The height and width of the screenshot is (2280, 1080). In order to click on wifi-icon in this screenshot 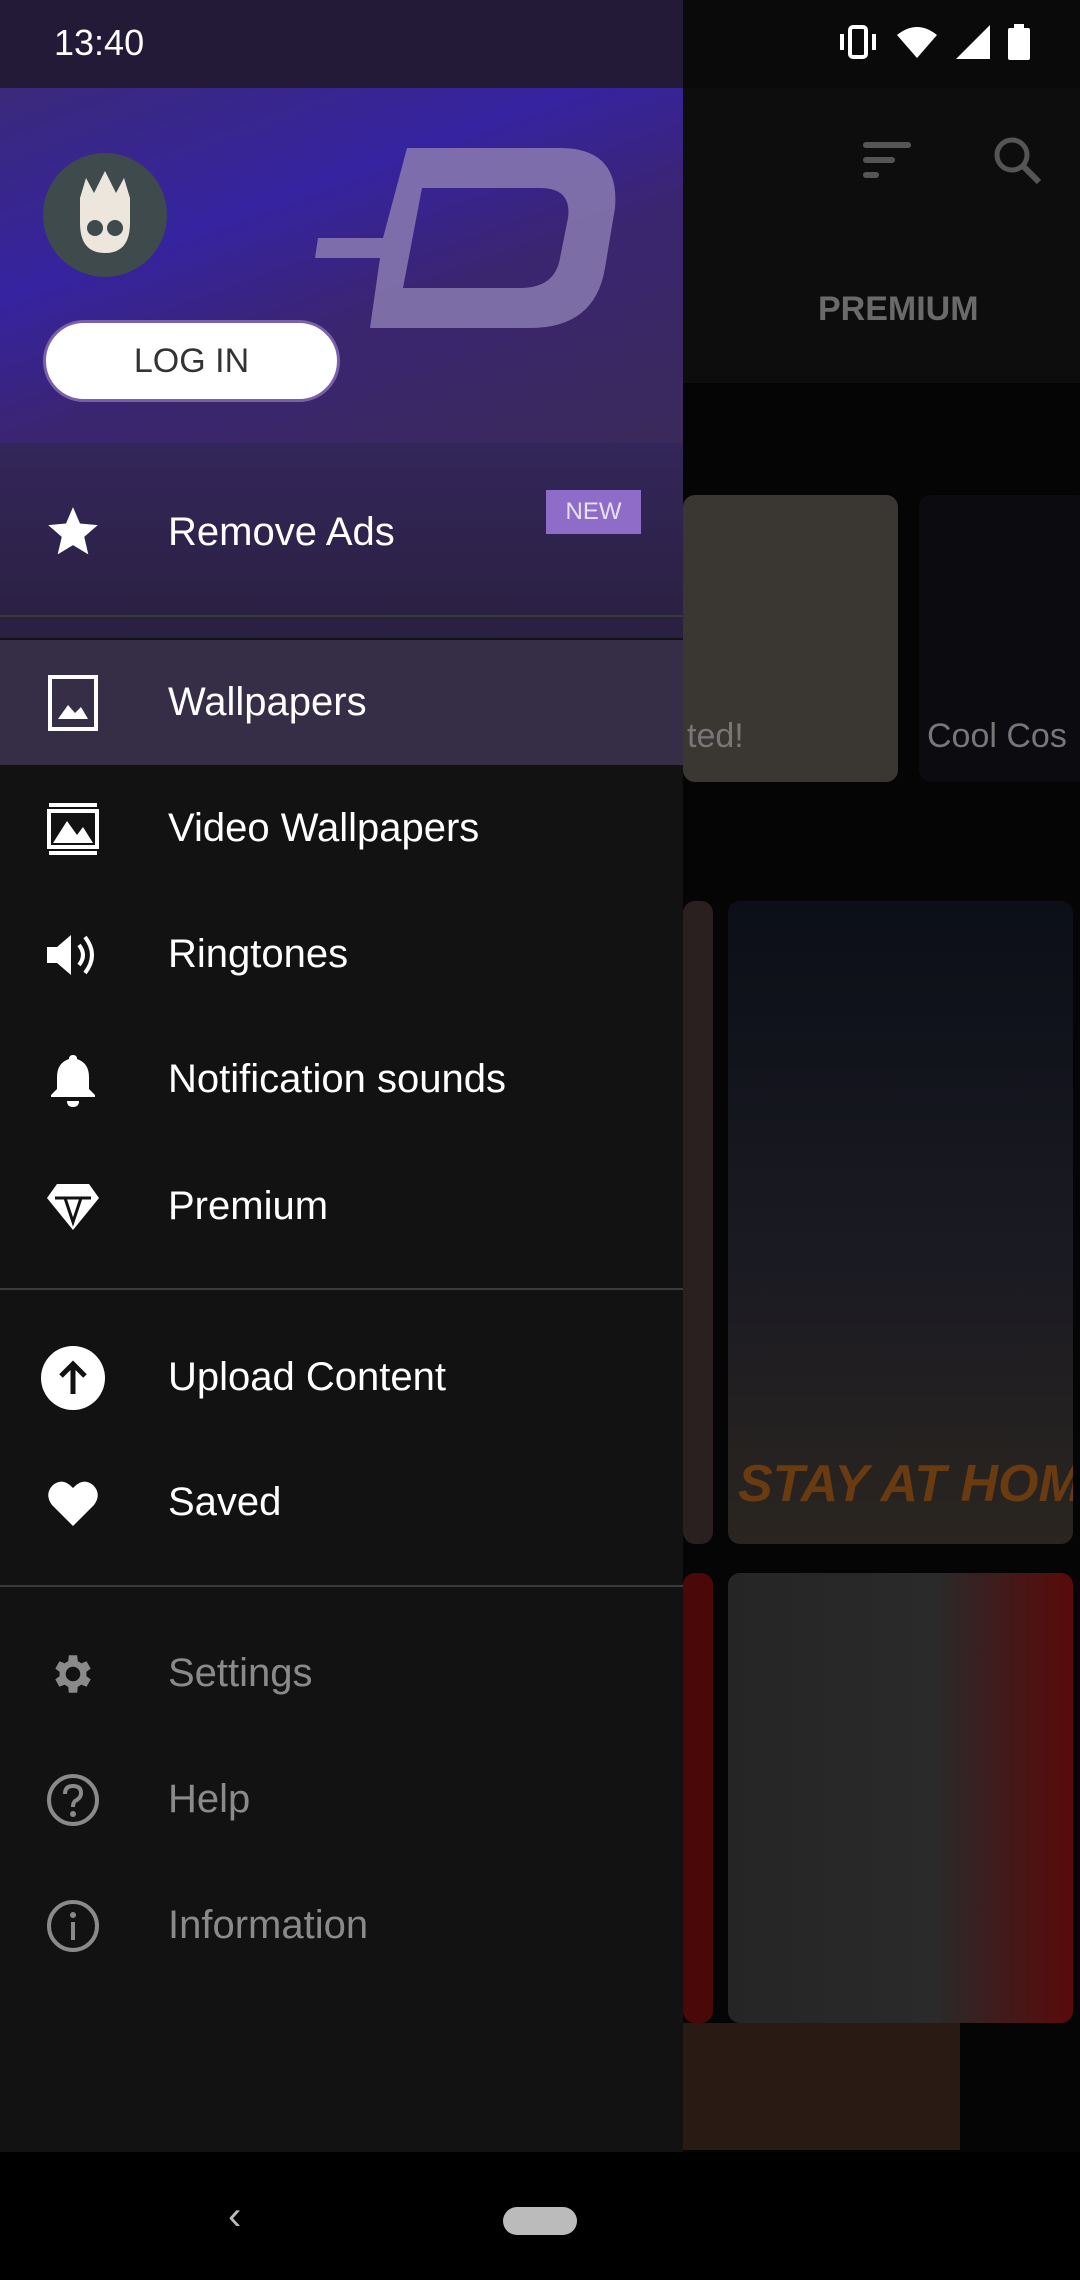, I will do `click(917, 42)`.